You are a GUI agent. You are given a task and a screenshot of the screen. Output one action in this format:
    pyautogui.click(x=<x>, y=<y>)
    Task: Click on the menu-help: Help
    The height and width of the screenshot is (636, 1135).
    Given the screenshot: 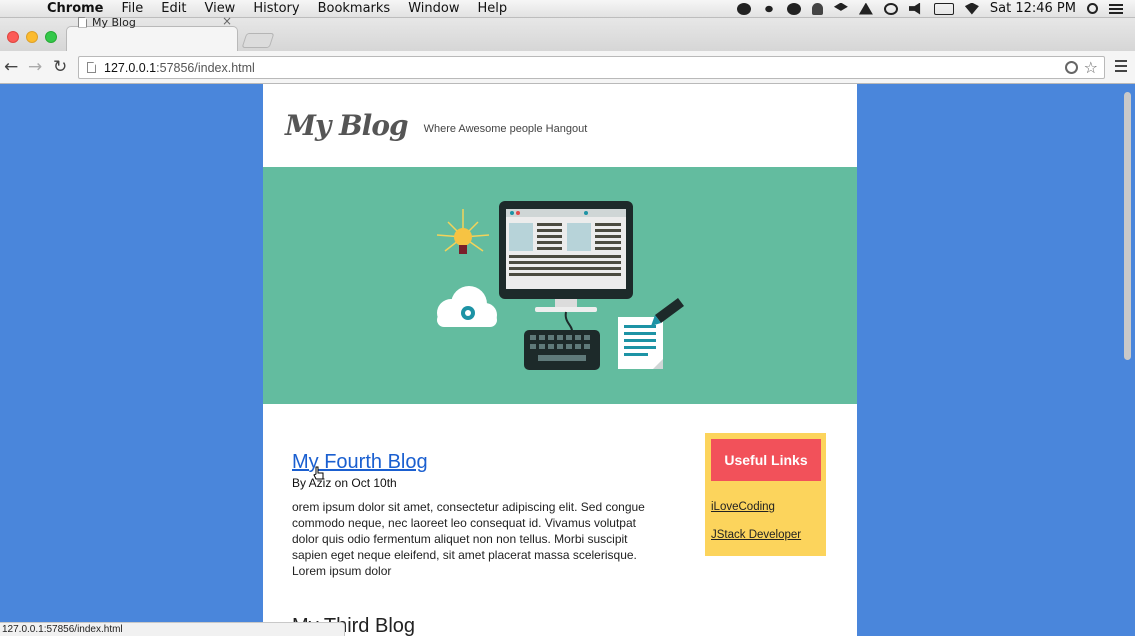 What is the action you would take?
    pyautogui.click(x=492, y=8)
    